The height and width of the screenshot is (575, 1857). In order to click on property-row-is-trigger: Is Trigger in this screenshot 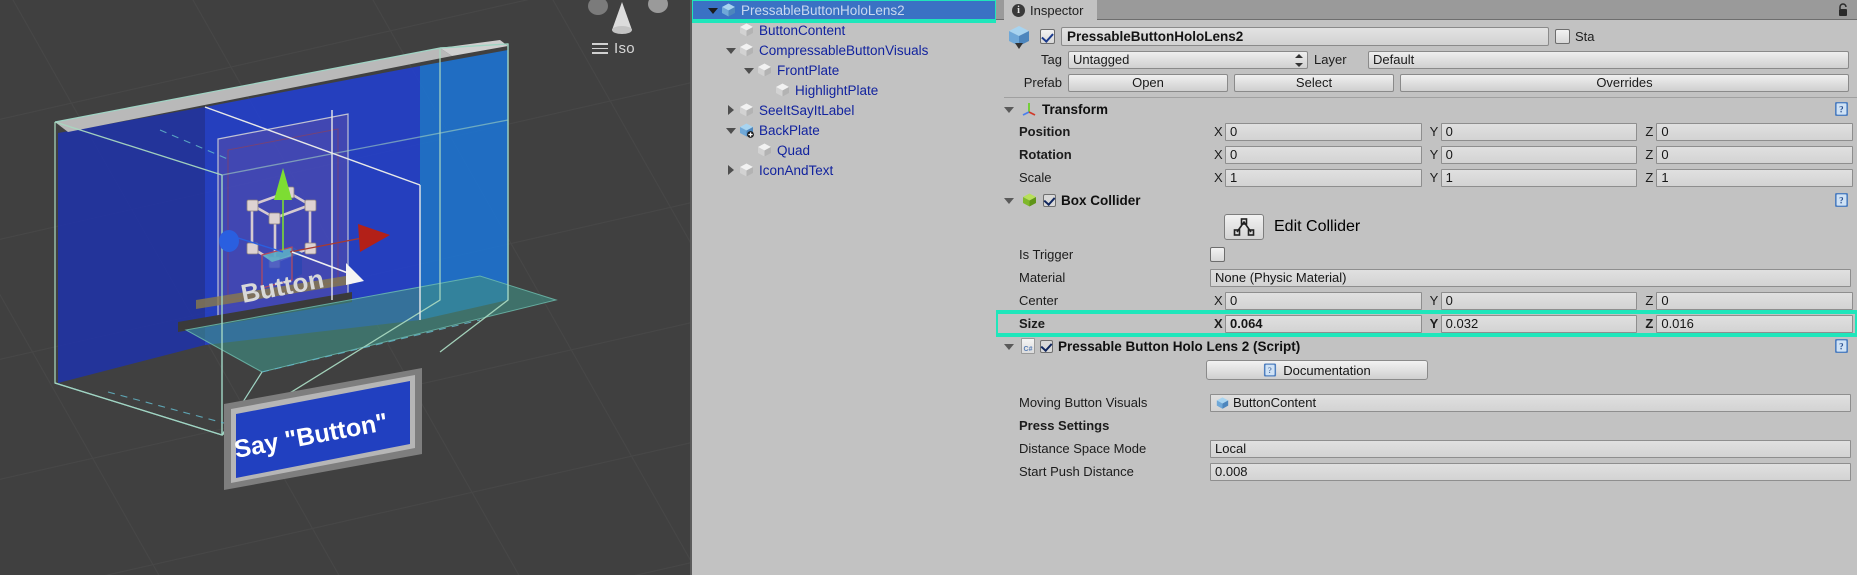, I will do `click(1426, 254)`.